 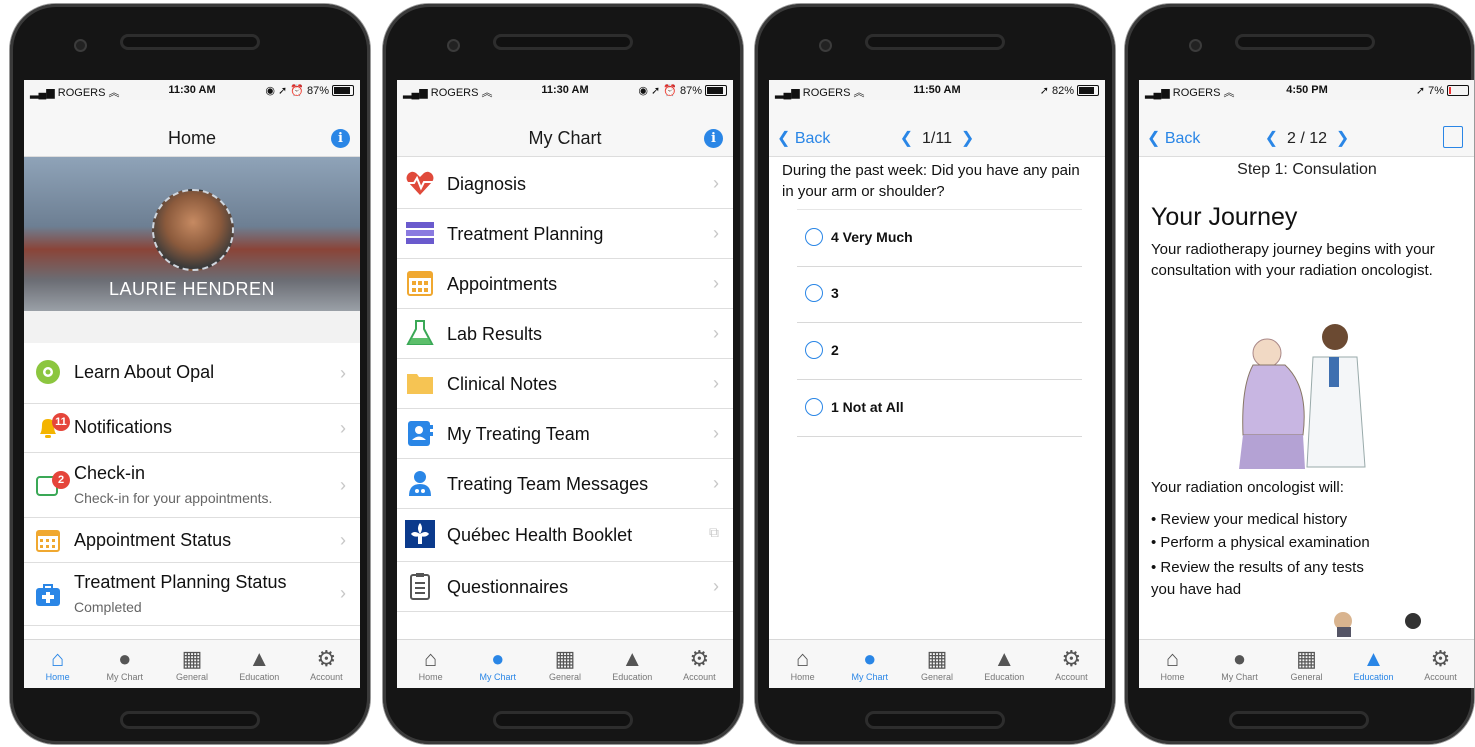 What do you see at coordinates (420, 483) in the screenshot?
I see `doctor-icon` at bounding box center [420, 483].